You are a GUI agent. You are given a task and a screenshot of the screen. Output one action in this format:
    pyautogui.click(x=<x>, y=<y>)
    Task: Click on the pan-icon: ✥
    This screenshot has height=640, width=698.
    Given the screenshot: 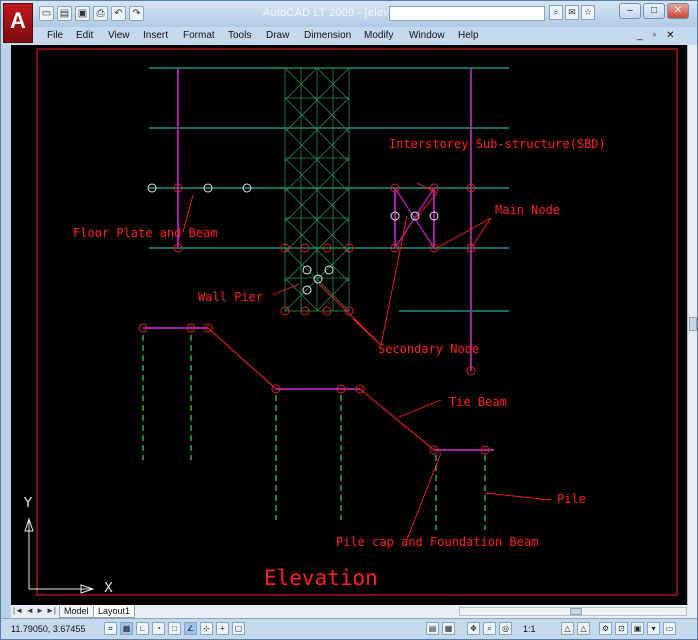 What is the action you would take?
    pyautogui.click(x=473, y=628)
    